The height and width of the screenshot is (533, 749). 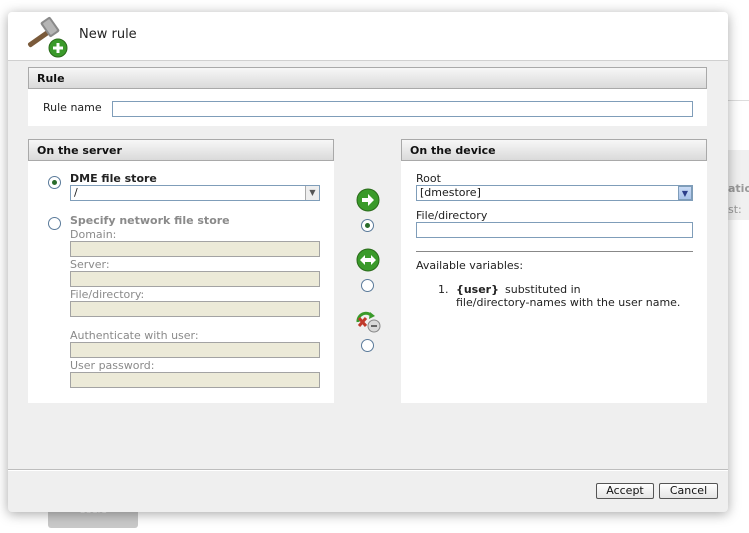 What do you see at coordinates (54, 223) in the screenshot?
I see `network-file-store-radio` at bounding box center [54, 223].